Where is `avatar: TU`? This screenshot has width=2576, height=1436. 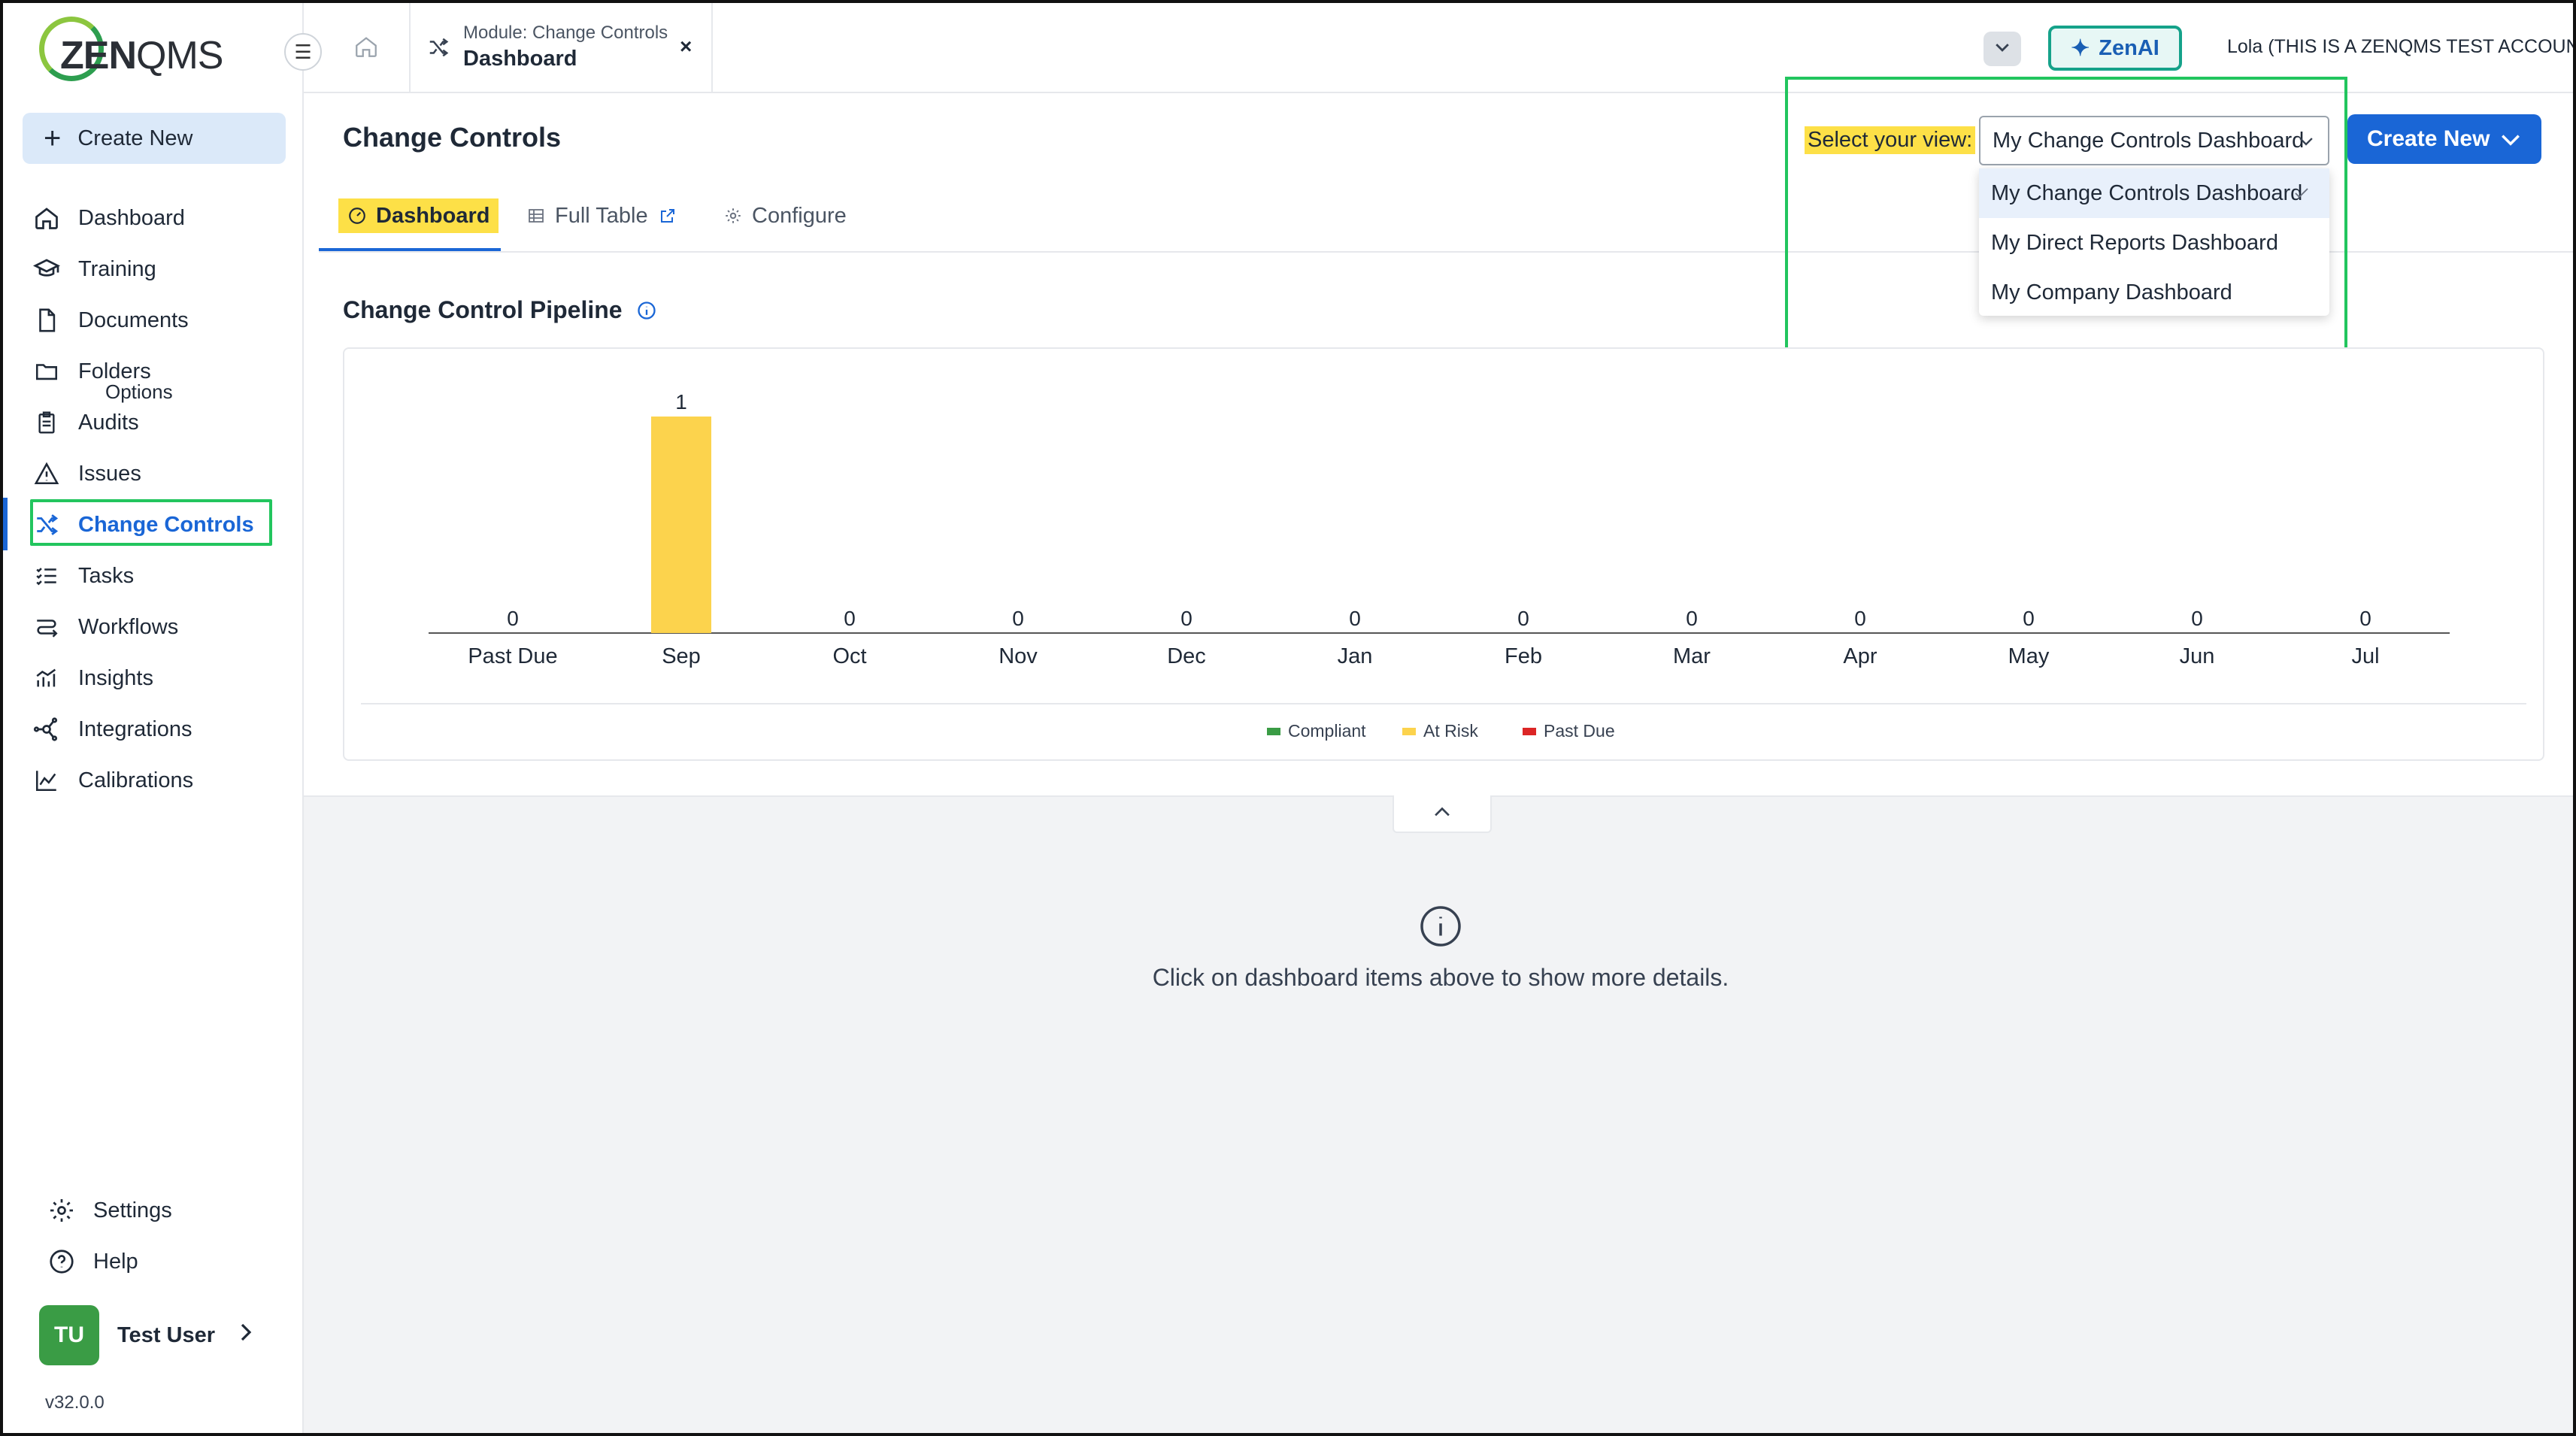
avatar: TU is located at coordinates (69, 1335).